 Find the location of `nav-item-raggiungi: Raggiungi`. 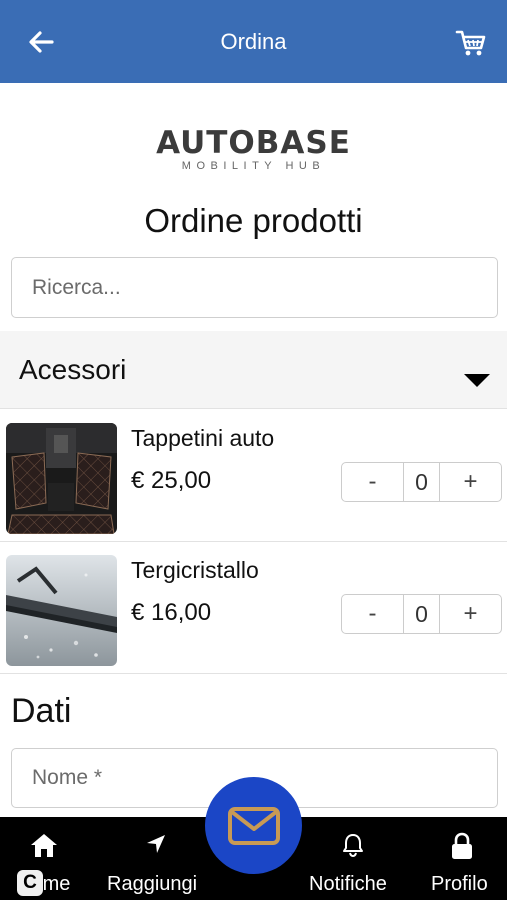

nav-item-raggiungi: Raggiungi is located at coordinates (155, 858).